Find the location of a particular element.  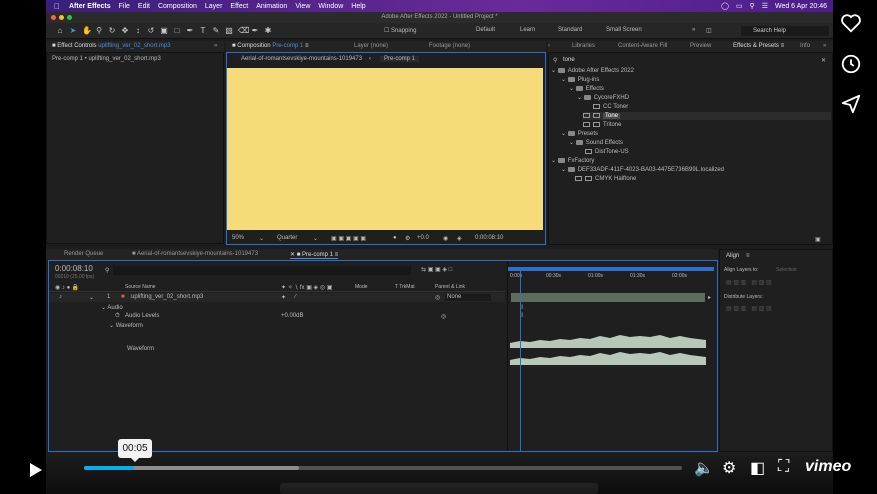

menubar-datetime: Wed 6 Apr 20:46 is located at coordinates (801, 6).